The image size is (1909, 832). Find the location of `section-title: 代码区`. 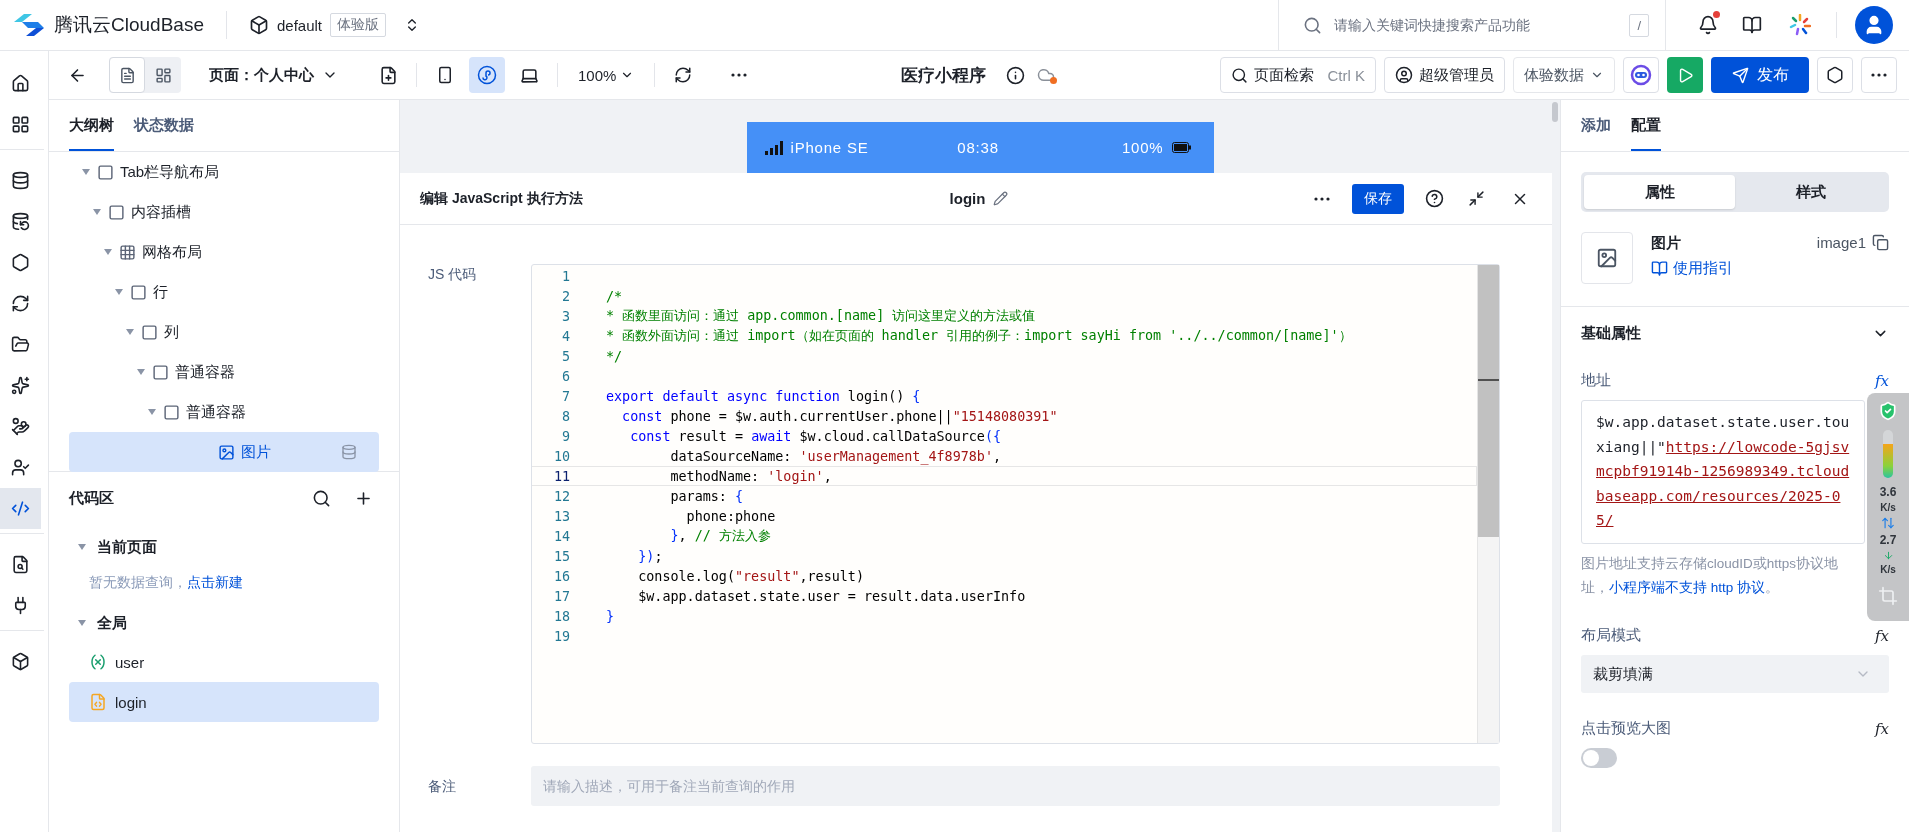

section-title: 代码区 is located at coordinates (91, 498).